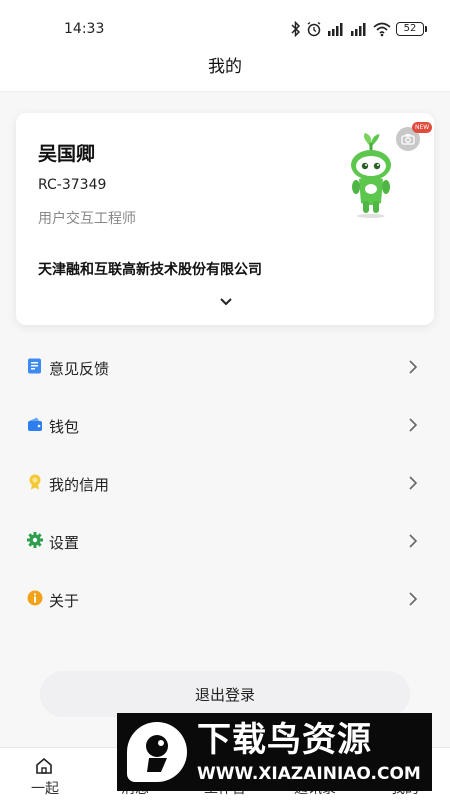 The image size is (450, 800). Describe the element at coordinates (79, 369) in the screenshot. I see `menu-item-label: 意见反馈` at that location.